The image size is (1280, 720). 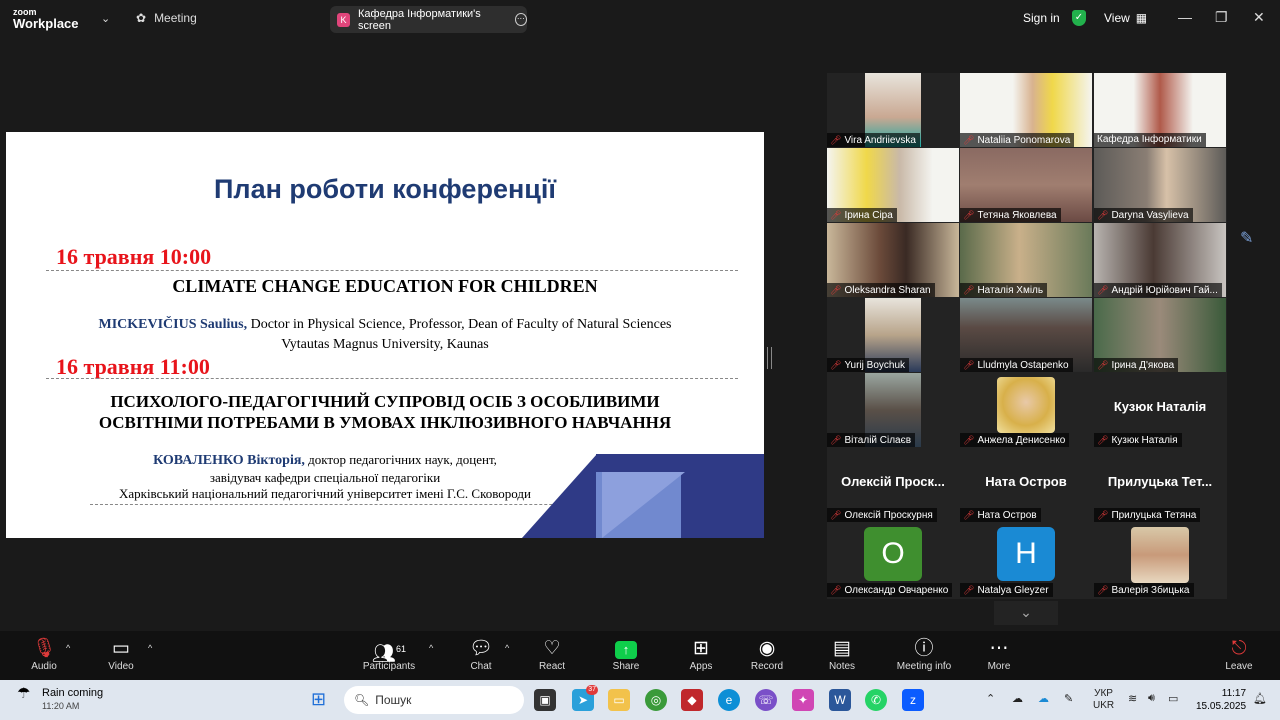 I want to click on viber-icon: ☏, so click(x=766, y=700).